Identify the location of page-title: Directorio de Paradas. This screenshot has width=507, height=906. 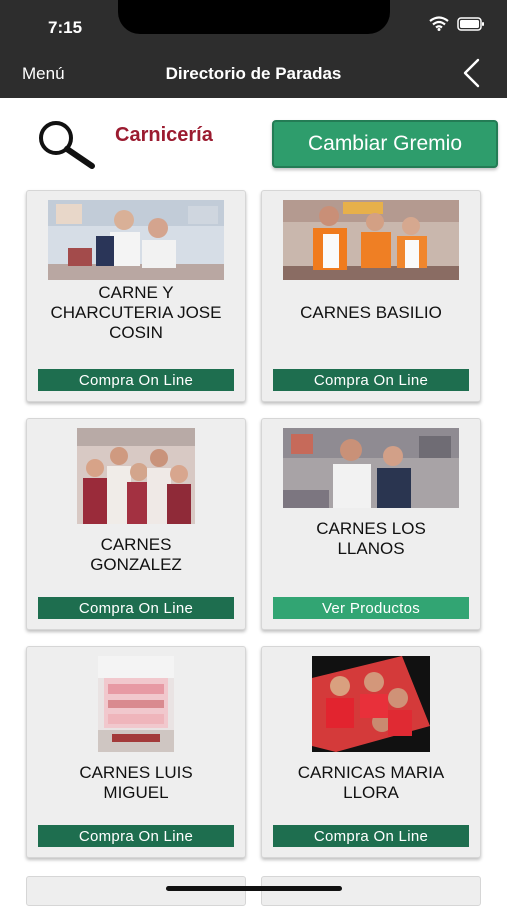
(253, 73).